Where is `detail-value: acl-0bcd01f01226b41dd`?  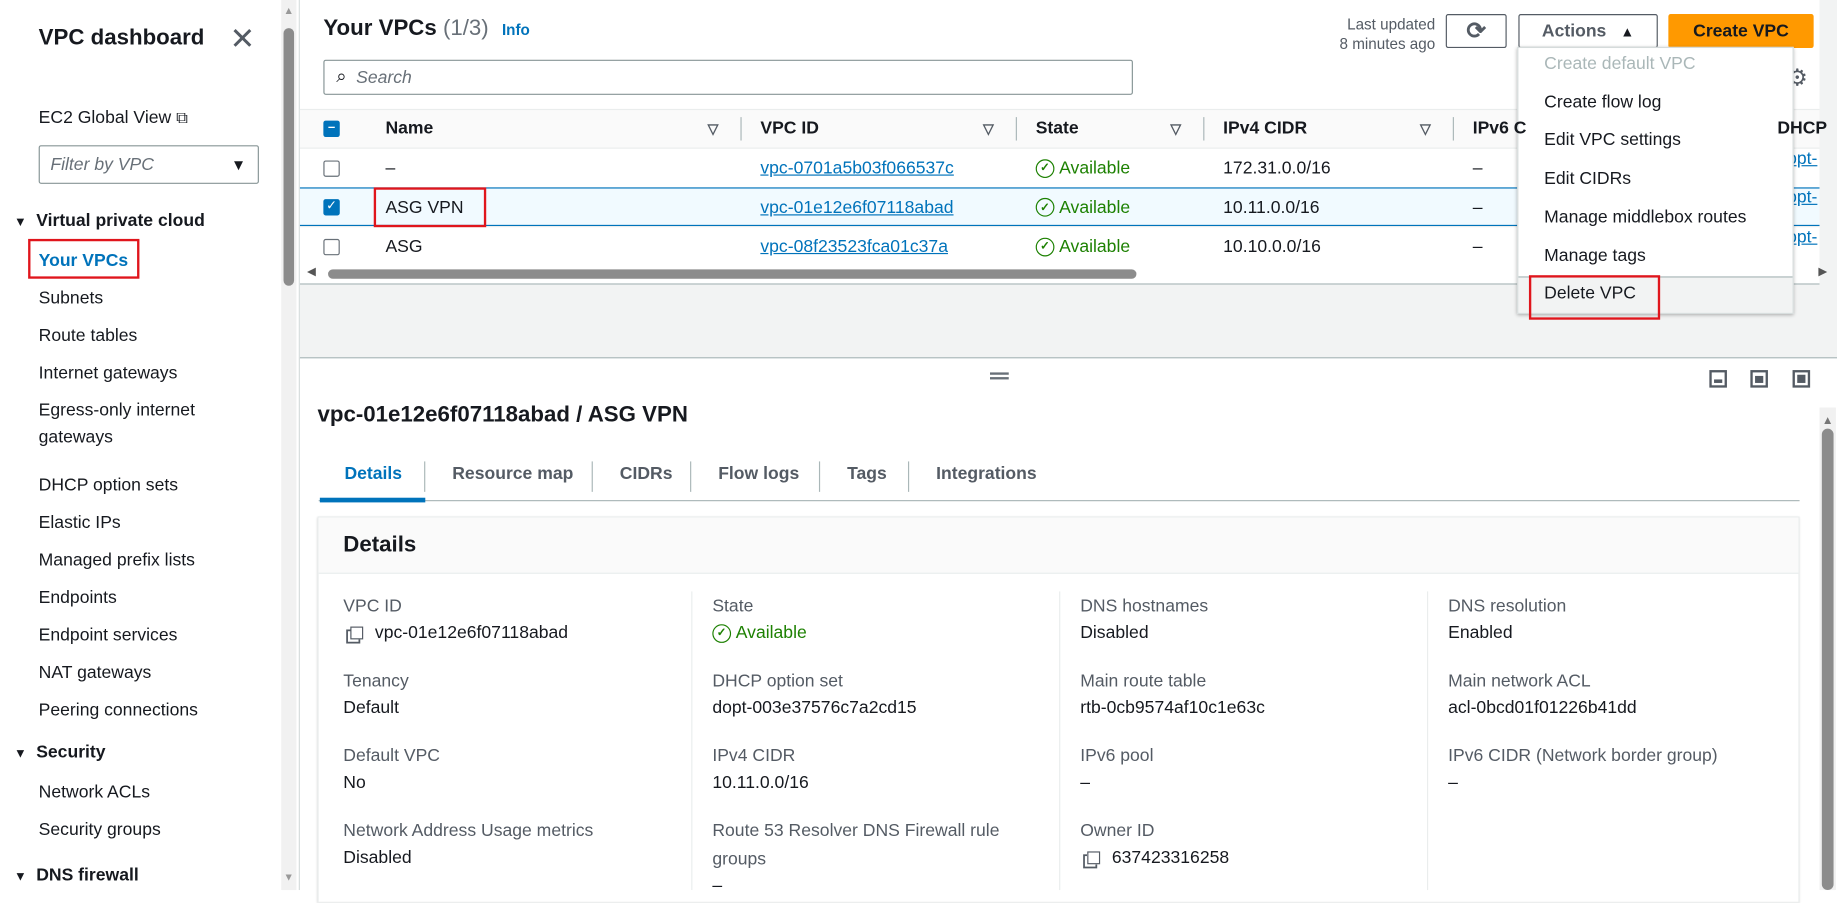
detail-value: acl-0bcd01f01226b41dd is located at coordinates (1542, 708).